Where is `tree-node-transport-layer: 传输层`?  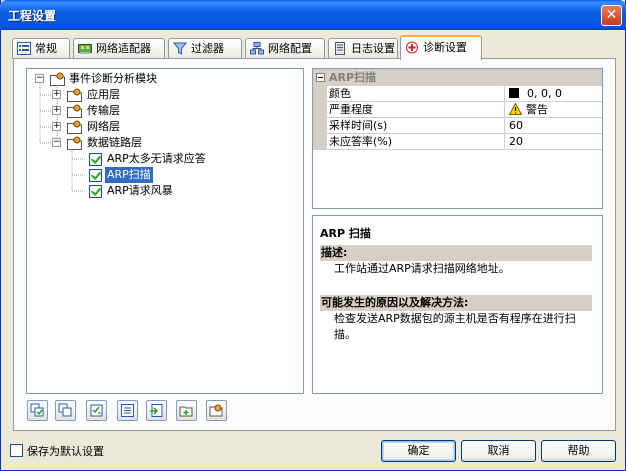
tree-node-transport-layer: 传输层 is located at coordinates (103, 111).